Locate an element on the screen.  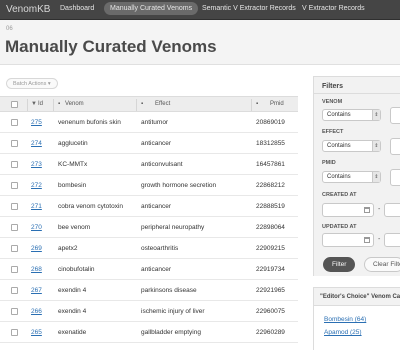
table-row: 269 apetx2 osteoarthritis 22909215 is located at coordinates (149, 248).